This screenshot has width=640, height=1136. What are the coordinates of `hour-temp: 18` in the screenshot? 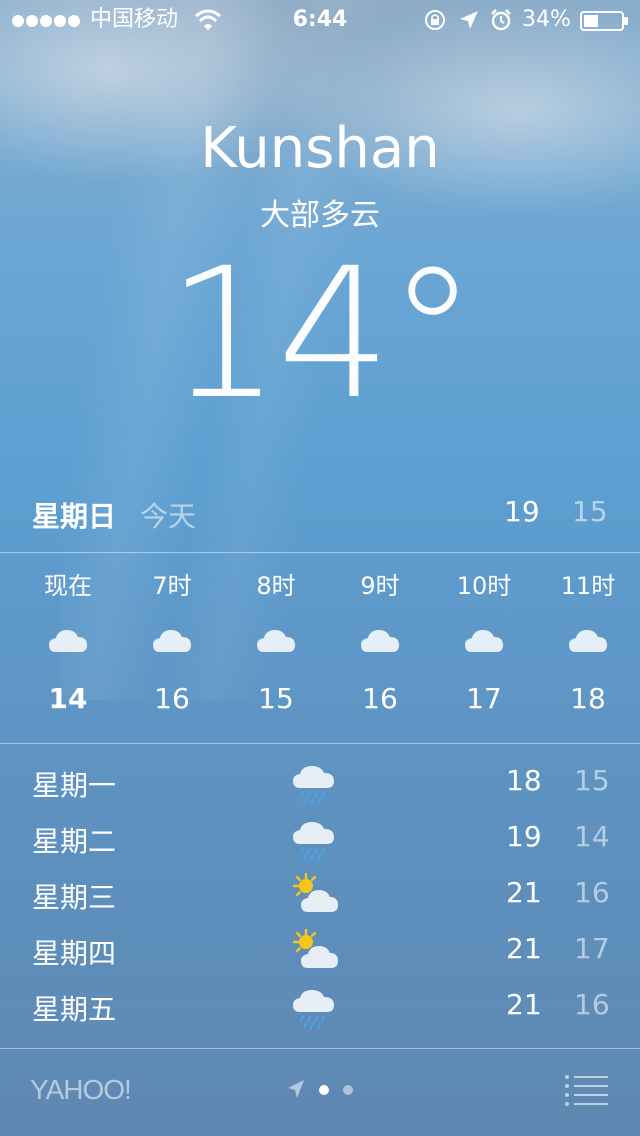 It's located at (588, 698).